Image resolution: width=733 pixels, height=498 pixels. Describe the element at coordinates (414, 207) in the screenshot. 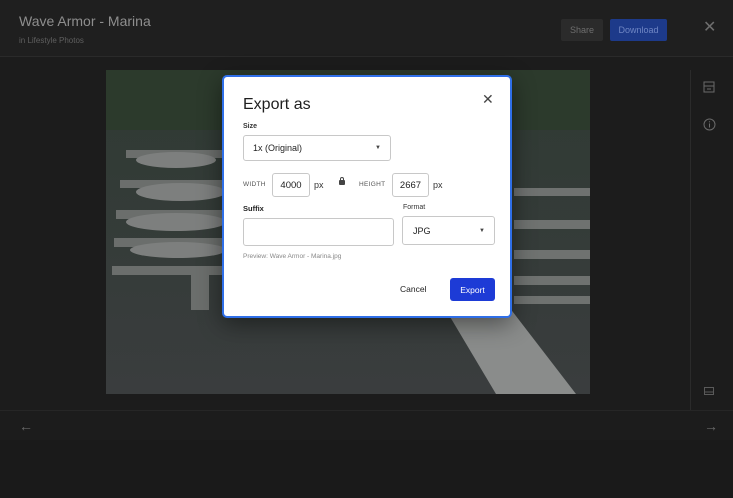

I see `format-label: Format` at that location.